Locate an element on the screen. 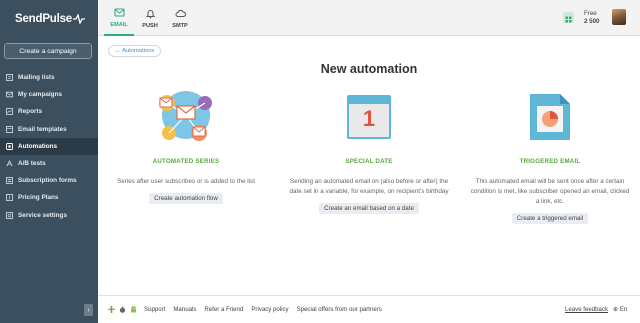  plan-info: Free 2 500 is located at coordinates (591, 18).